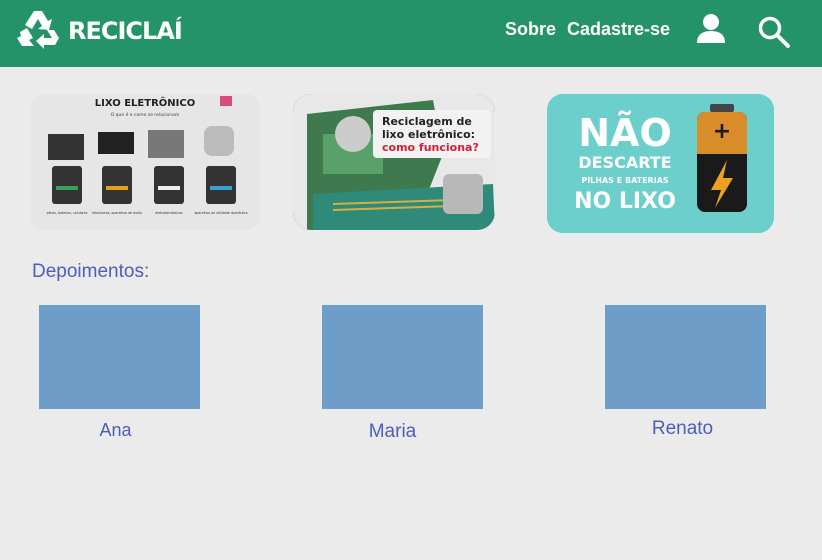 The image size is (822, 560). Describe the element at coordinates (117, 213) in the screenshot. I see `bin-label-2: televisores, aparelhos de áudio` at that location.